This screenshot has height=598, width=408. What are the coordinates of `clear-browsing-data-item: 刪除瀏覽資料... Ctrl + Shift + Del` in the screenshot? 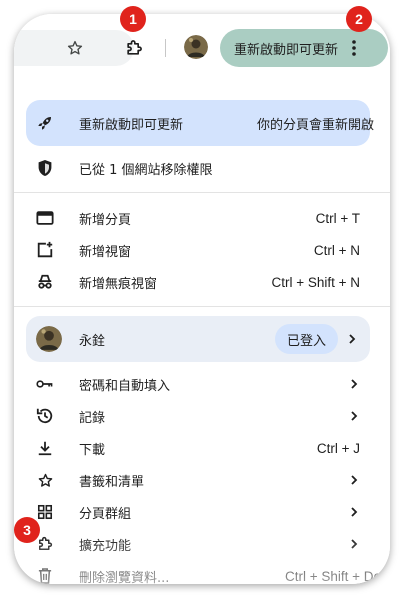 It's located at (202, 572).